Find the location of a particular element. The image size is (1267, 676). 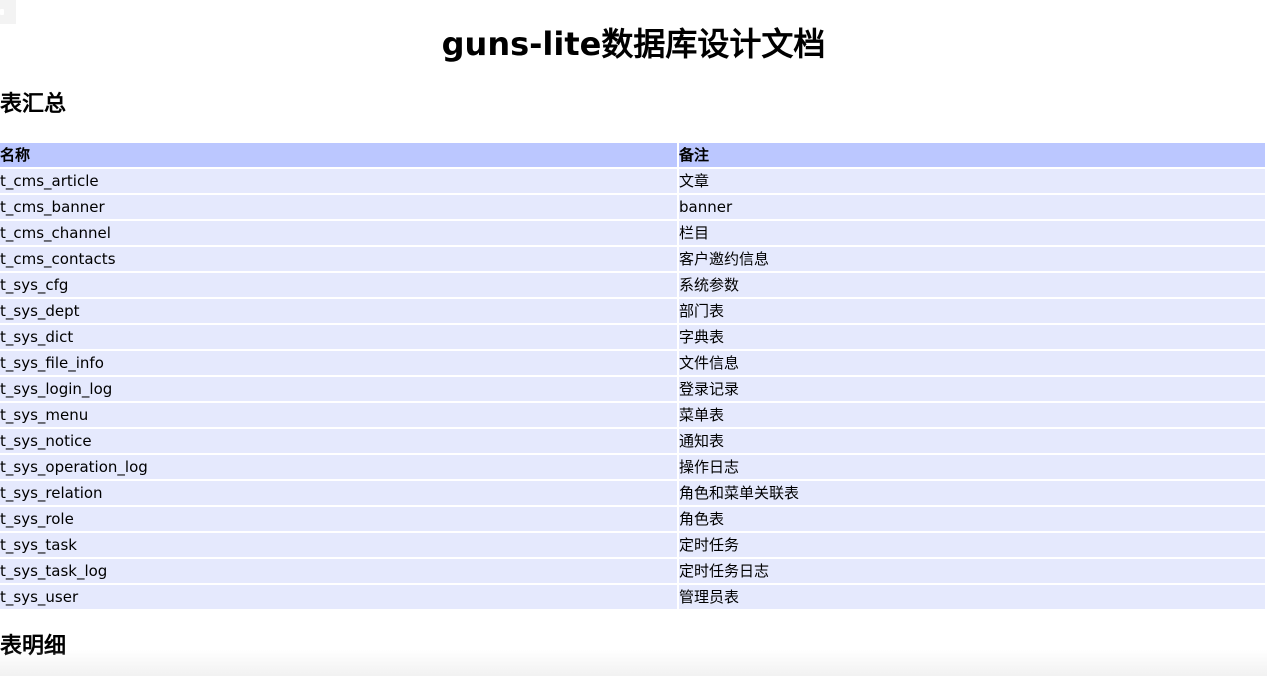

table-name-cell: t_sys_file_info is located at coordinates (338, 363).